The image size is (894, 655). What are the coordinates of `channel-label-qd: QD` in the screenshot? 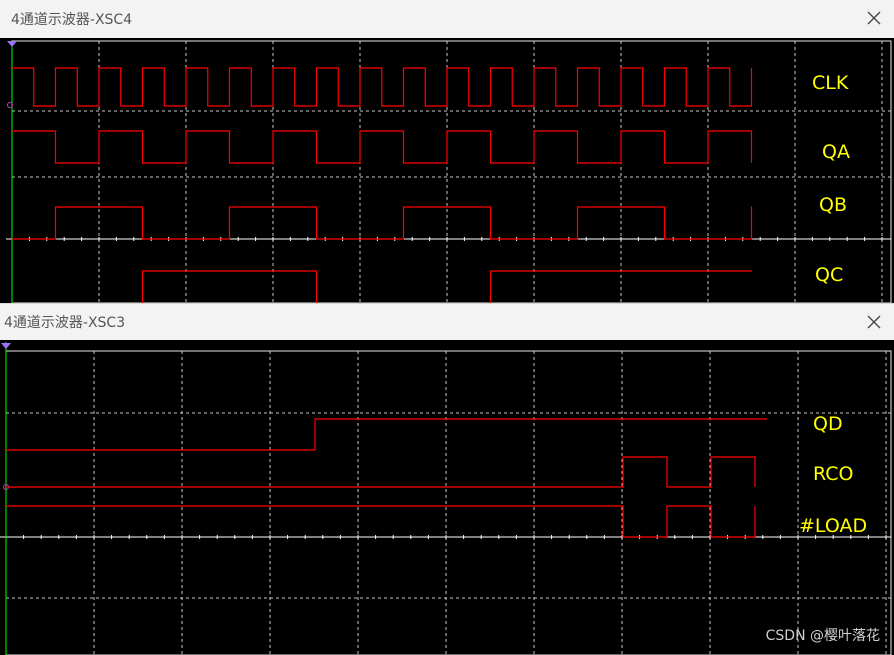 It's located at (828, 424).